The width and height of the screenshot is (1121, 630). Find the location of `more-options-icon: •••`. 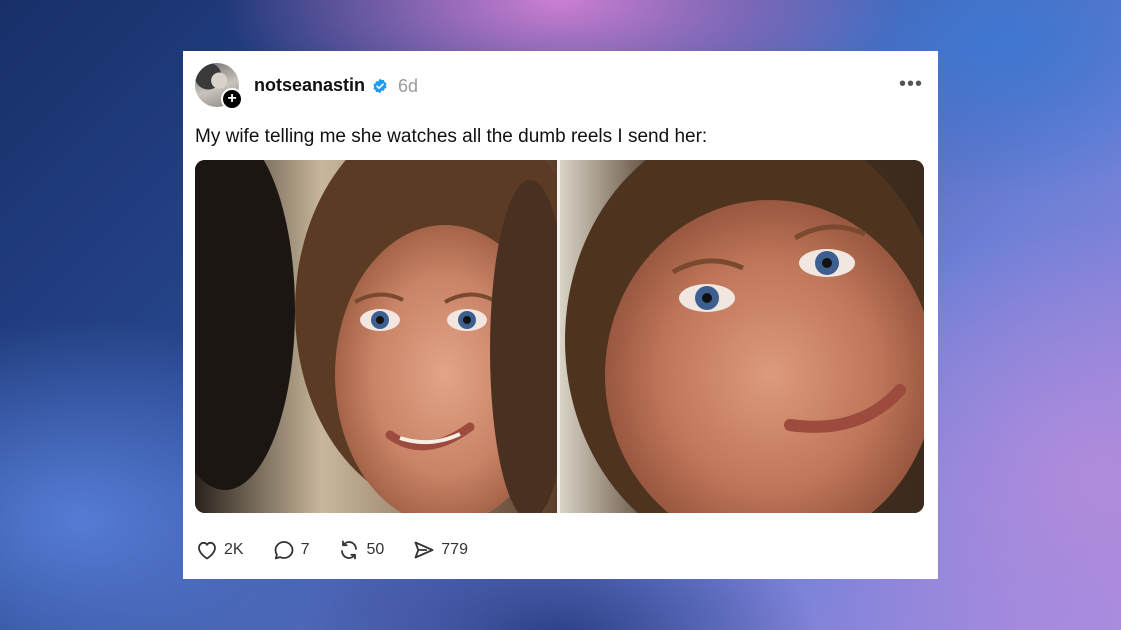

more-options-icon: ••• is located at coordinates (911, 84).